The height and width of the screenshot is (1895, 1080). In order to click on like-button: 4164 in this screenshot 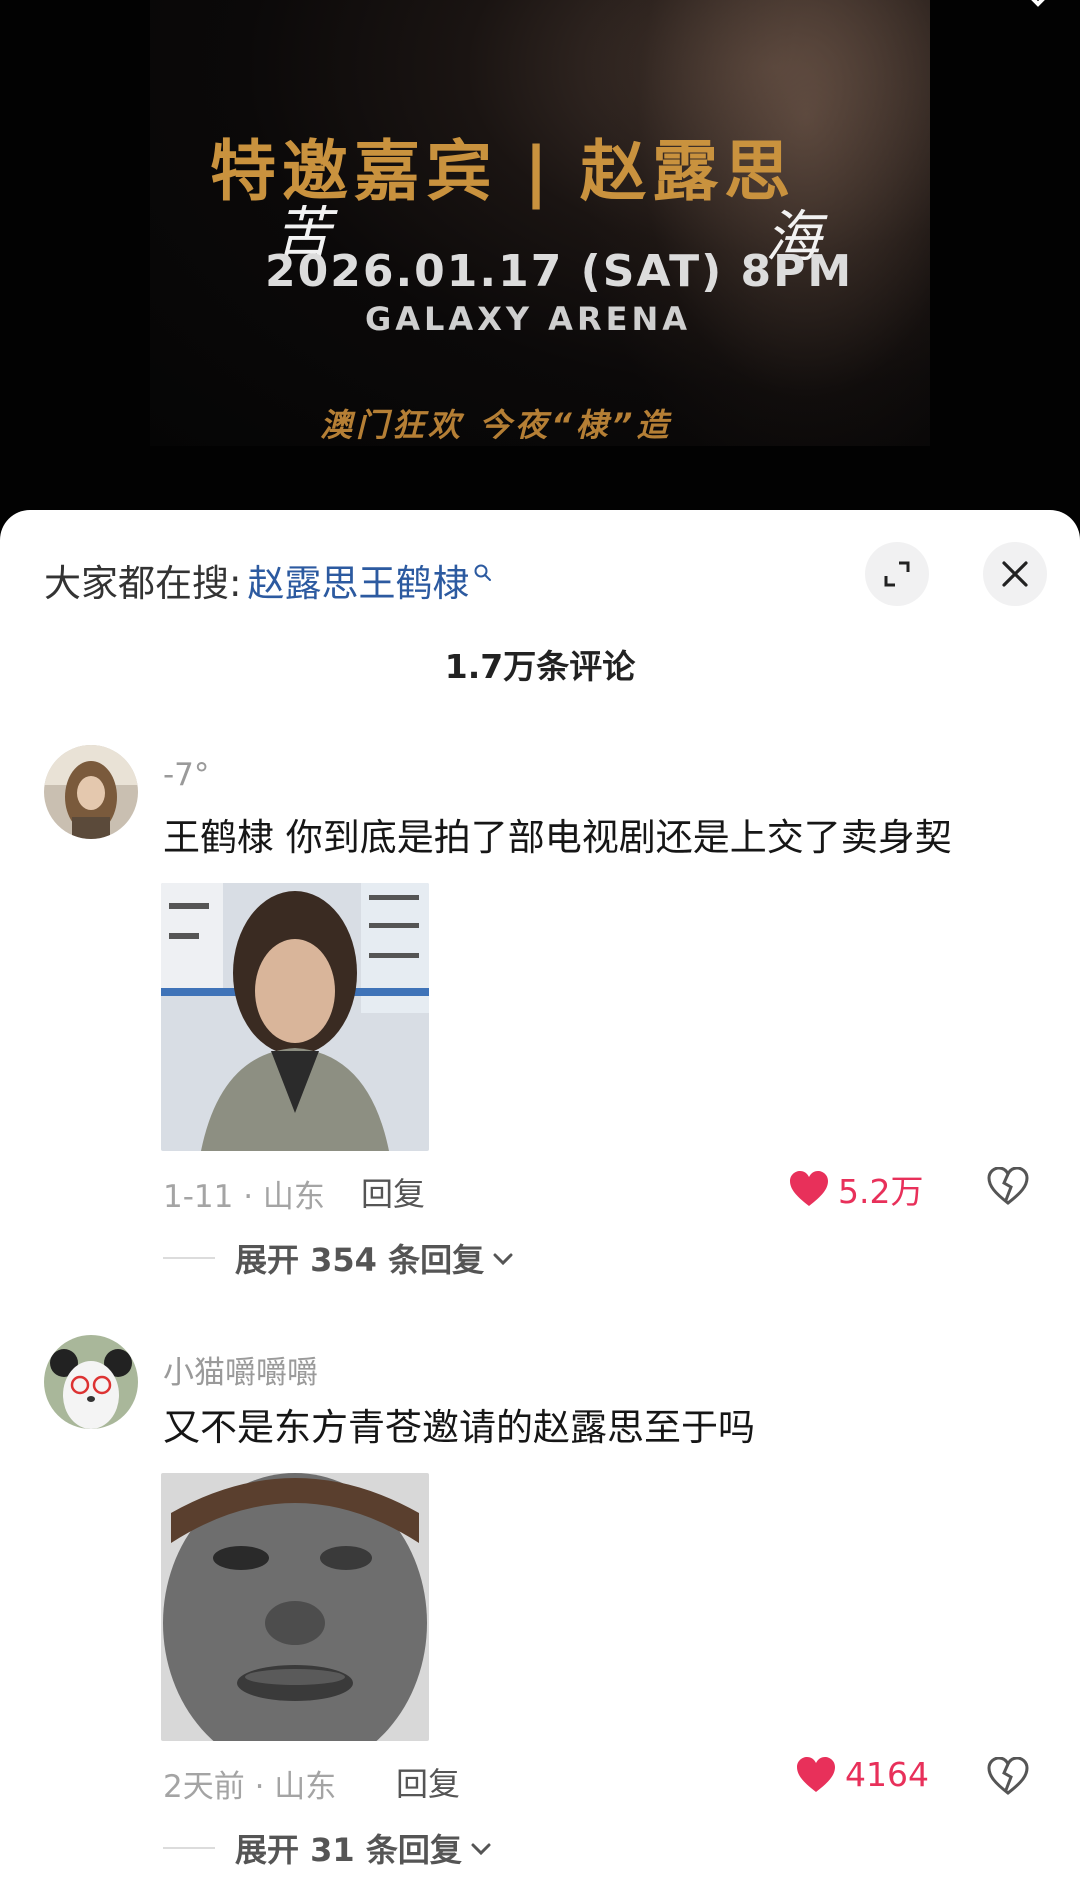, I will do `click(862, 1774)`.